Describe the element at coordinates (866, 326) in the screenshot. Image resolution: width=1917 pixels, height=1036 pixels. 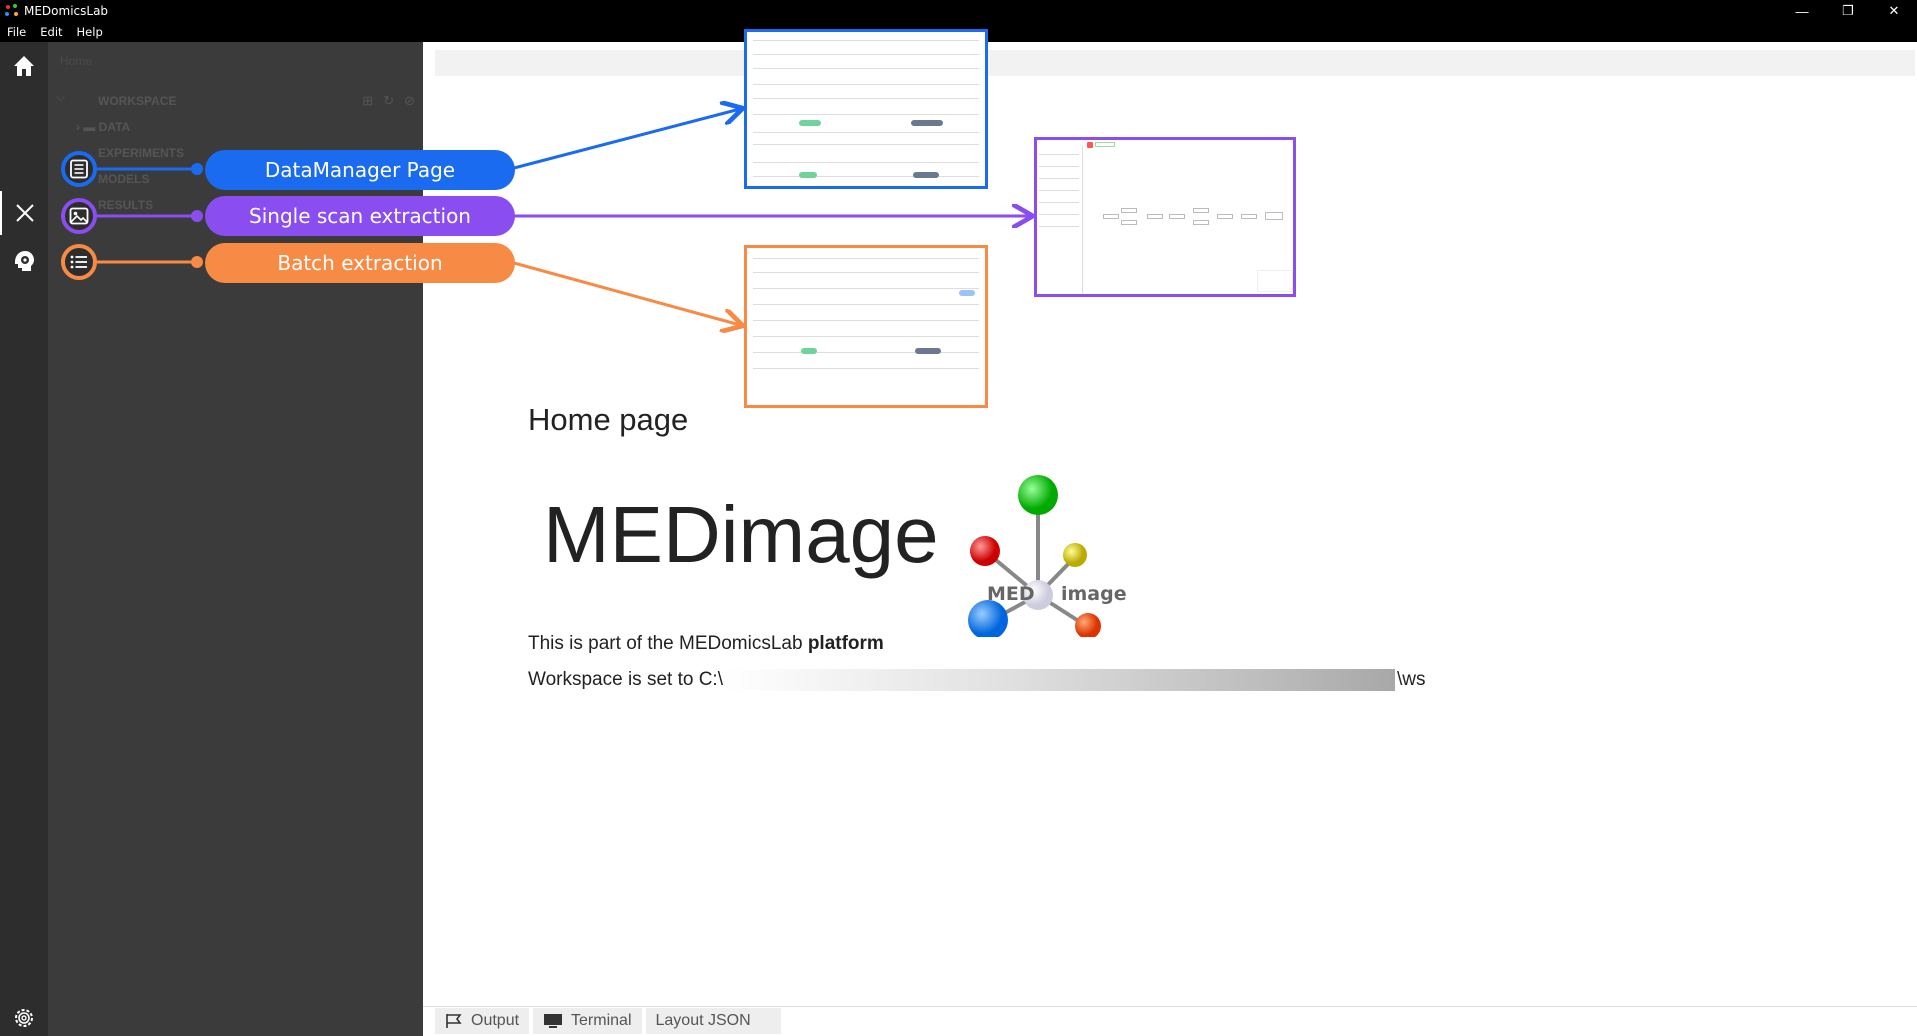
I see `batch-thumbnail` at that location.